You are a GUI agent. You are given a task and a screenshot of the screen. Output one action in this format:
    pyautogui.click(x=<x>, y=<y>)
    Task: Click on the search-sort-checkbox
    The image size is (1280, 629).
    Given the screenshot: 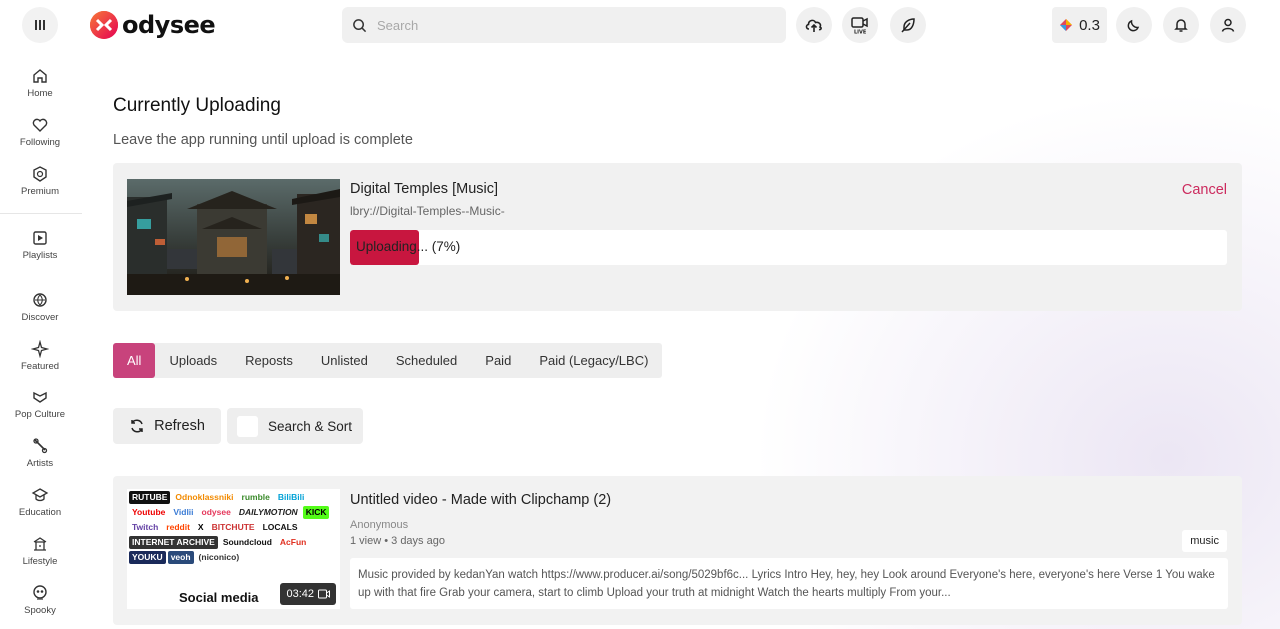 What is the action you would take?
    pyautogui.click(x=247, y=426)
    